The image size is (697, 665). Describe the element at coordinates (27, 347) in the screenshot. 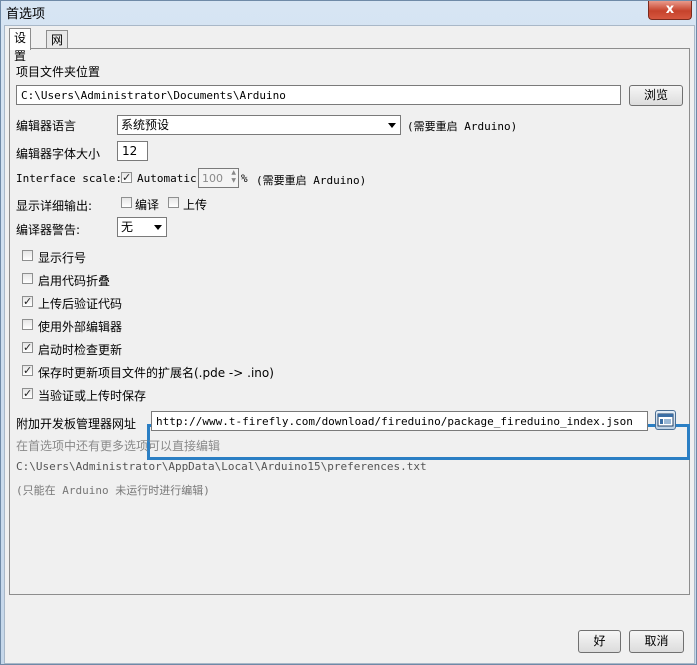

I see `option-checkbox-check-updates: ✓` at that location.